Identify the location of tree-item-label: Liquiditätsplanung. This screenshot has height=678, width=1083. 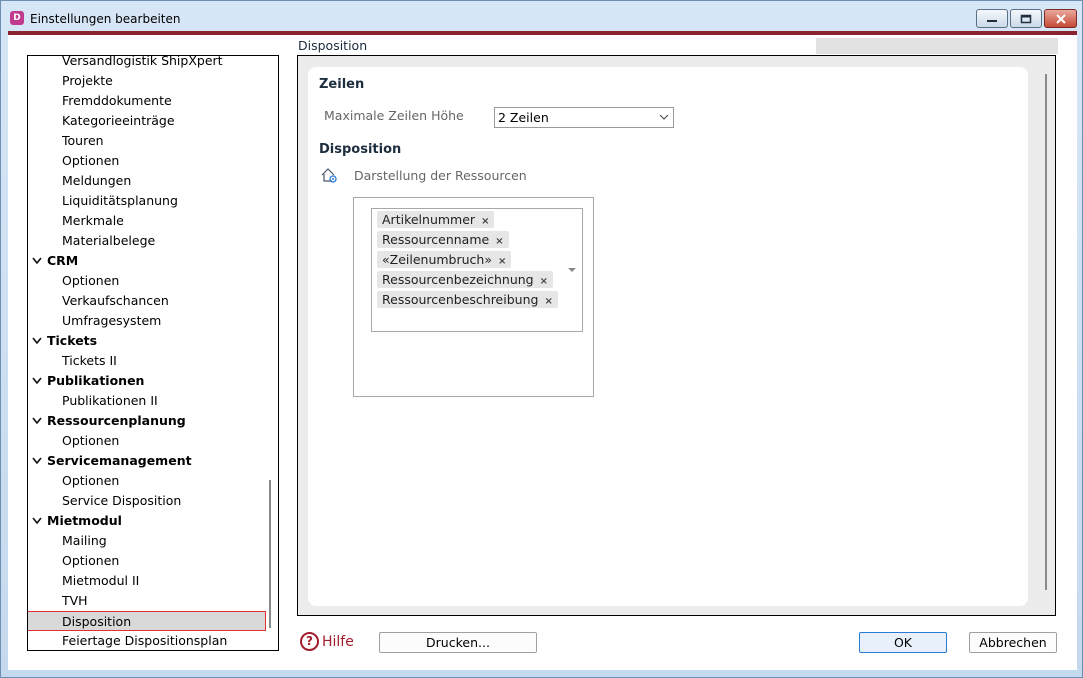
(120, 200).